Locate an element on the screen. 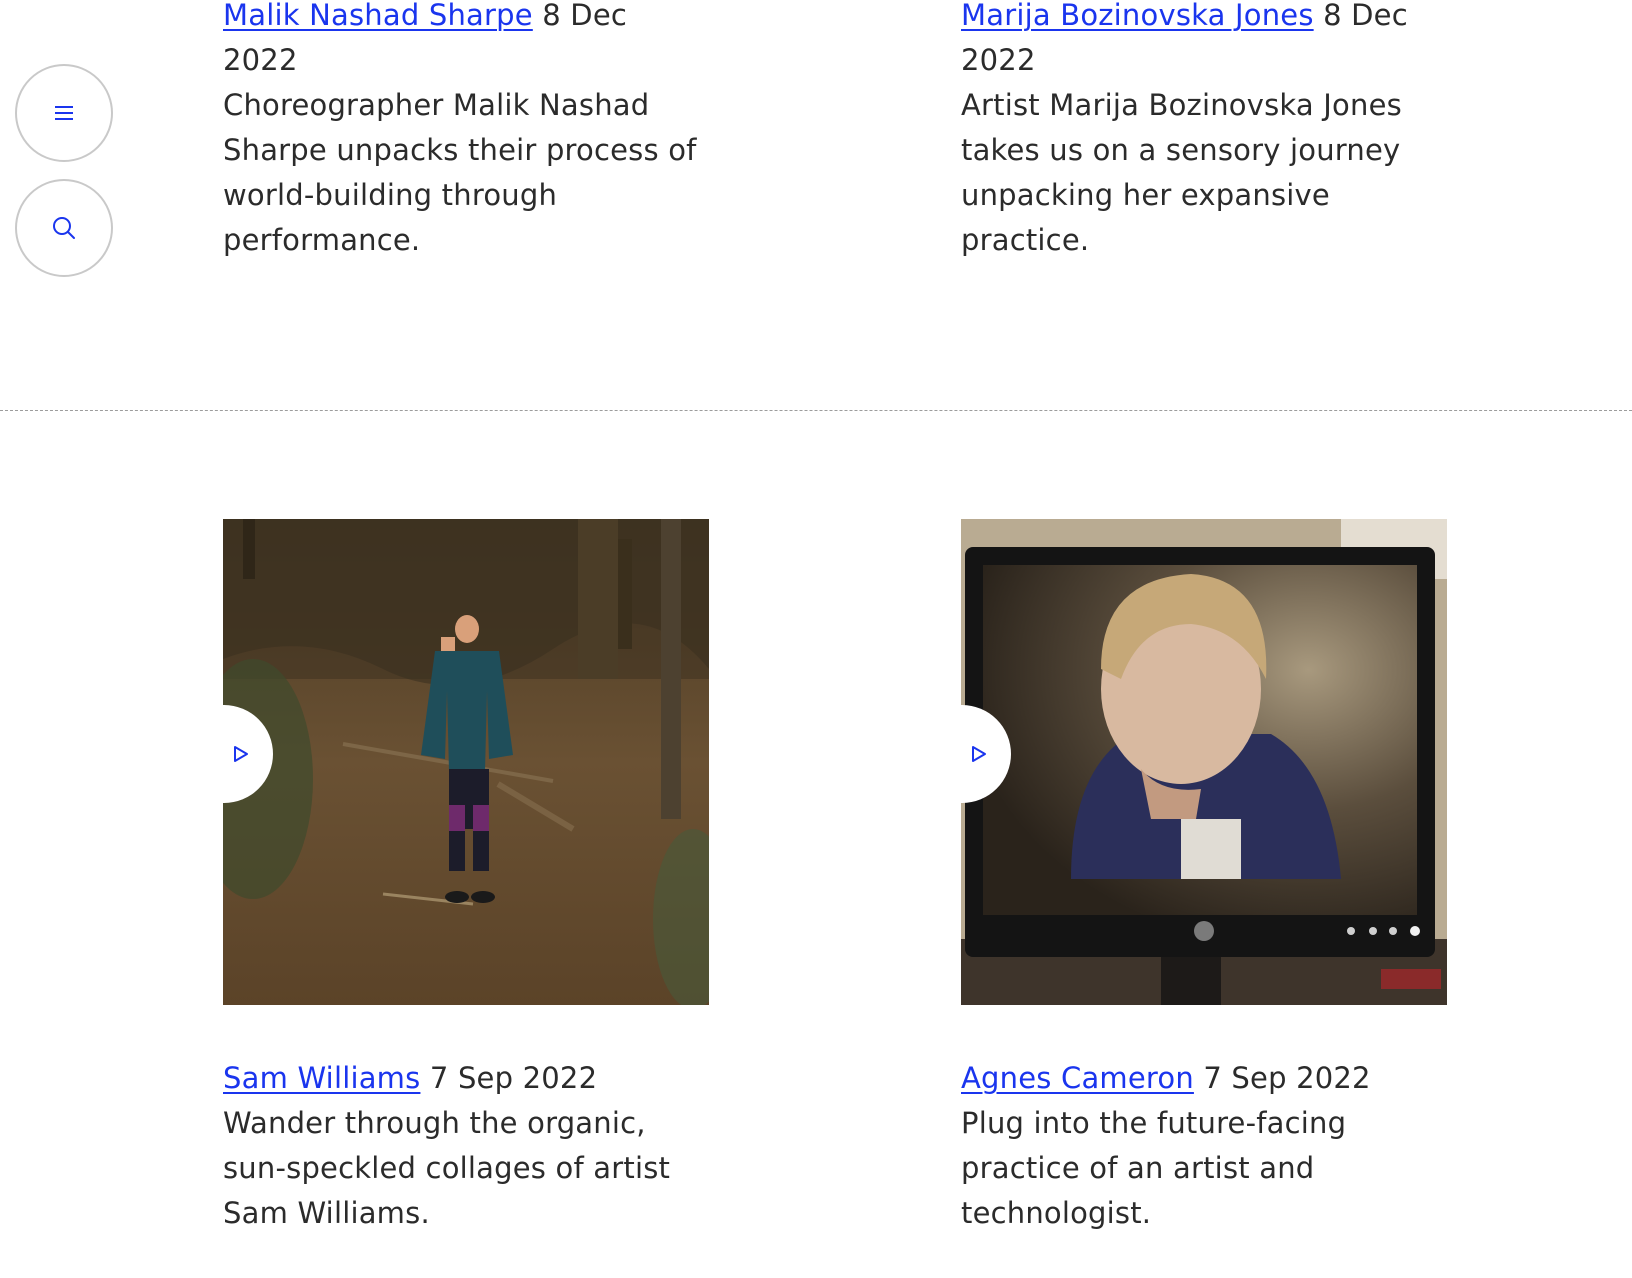 This screenshot has width=1632, height=1278. search-icon is located at coordinates (64, 228).